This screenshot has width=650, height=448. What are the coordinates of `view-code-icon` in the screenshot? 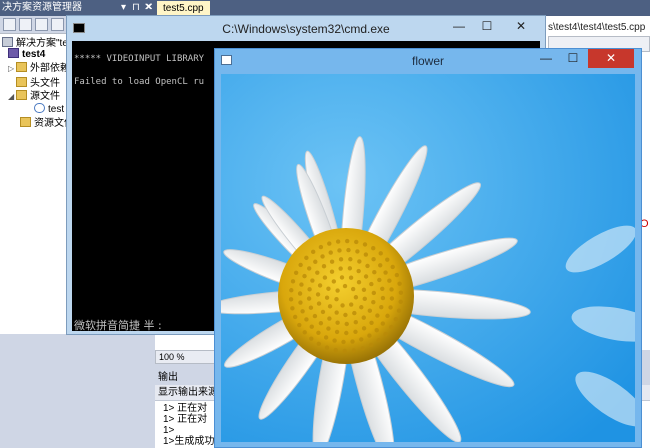 It's located at (57, 24).